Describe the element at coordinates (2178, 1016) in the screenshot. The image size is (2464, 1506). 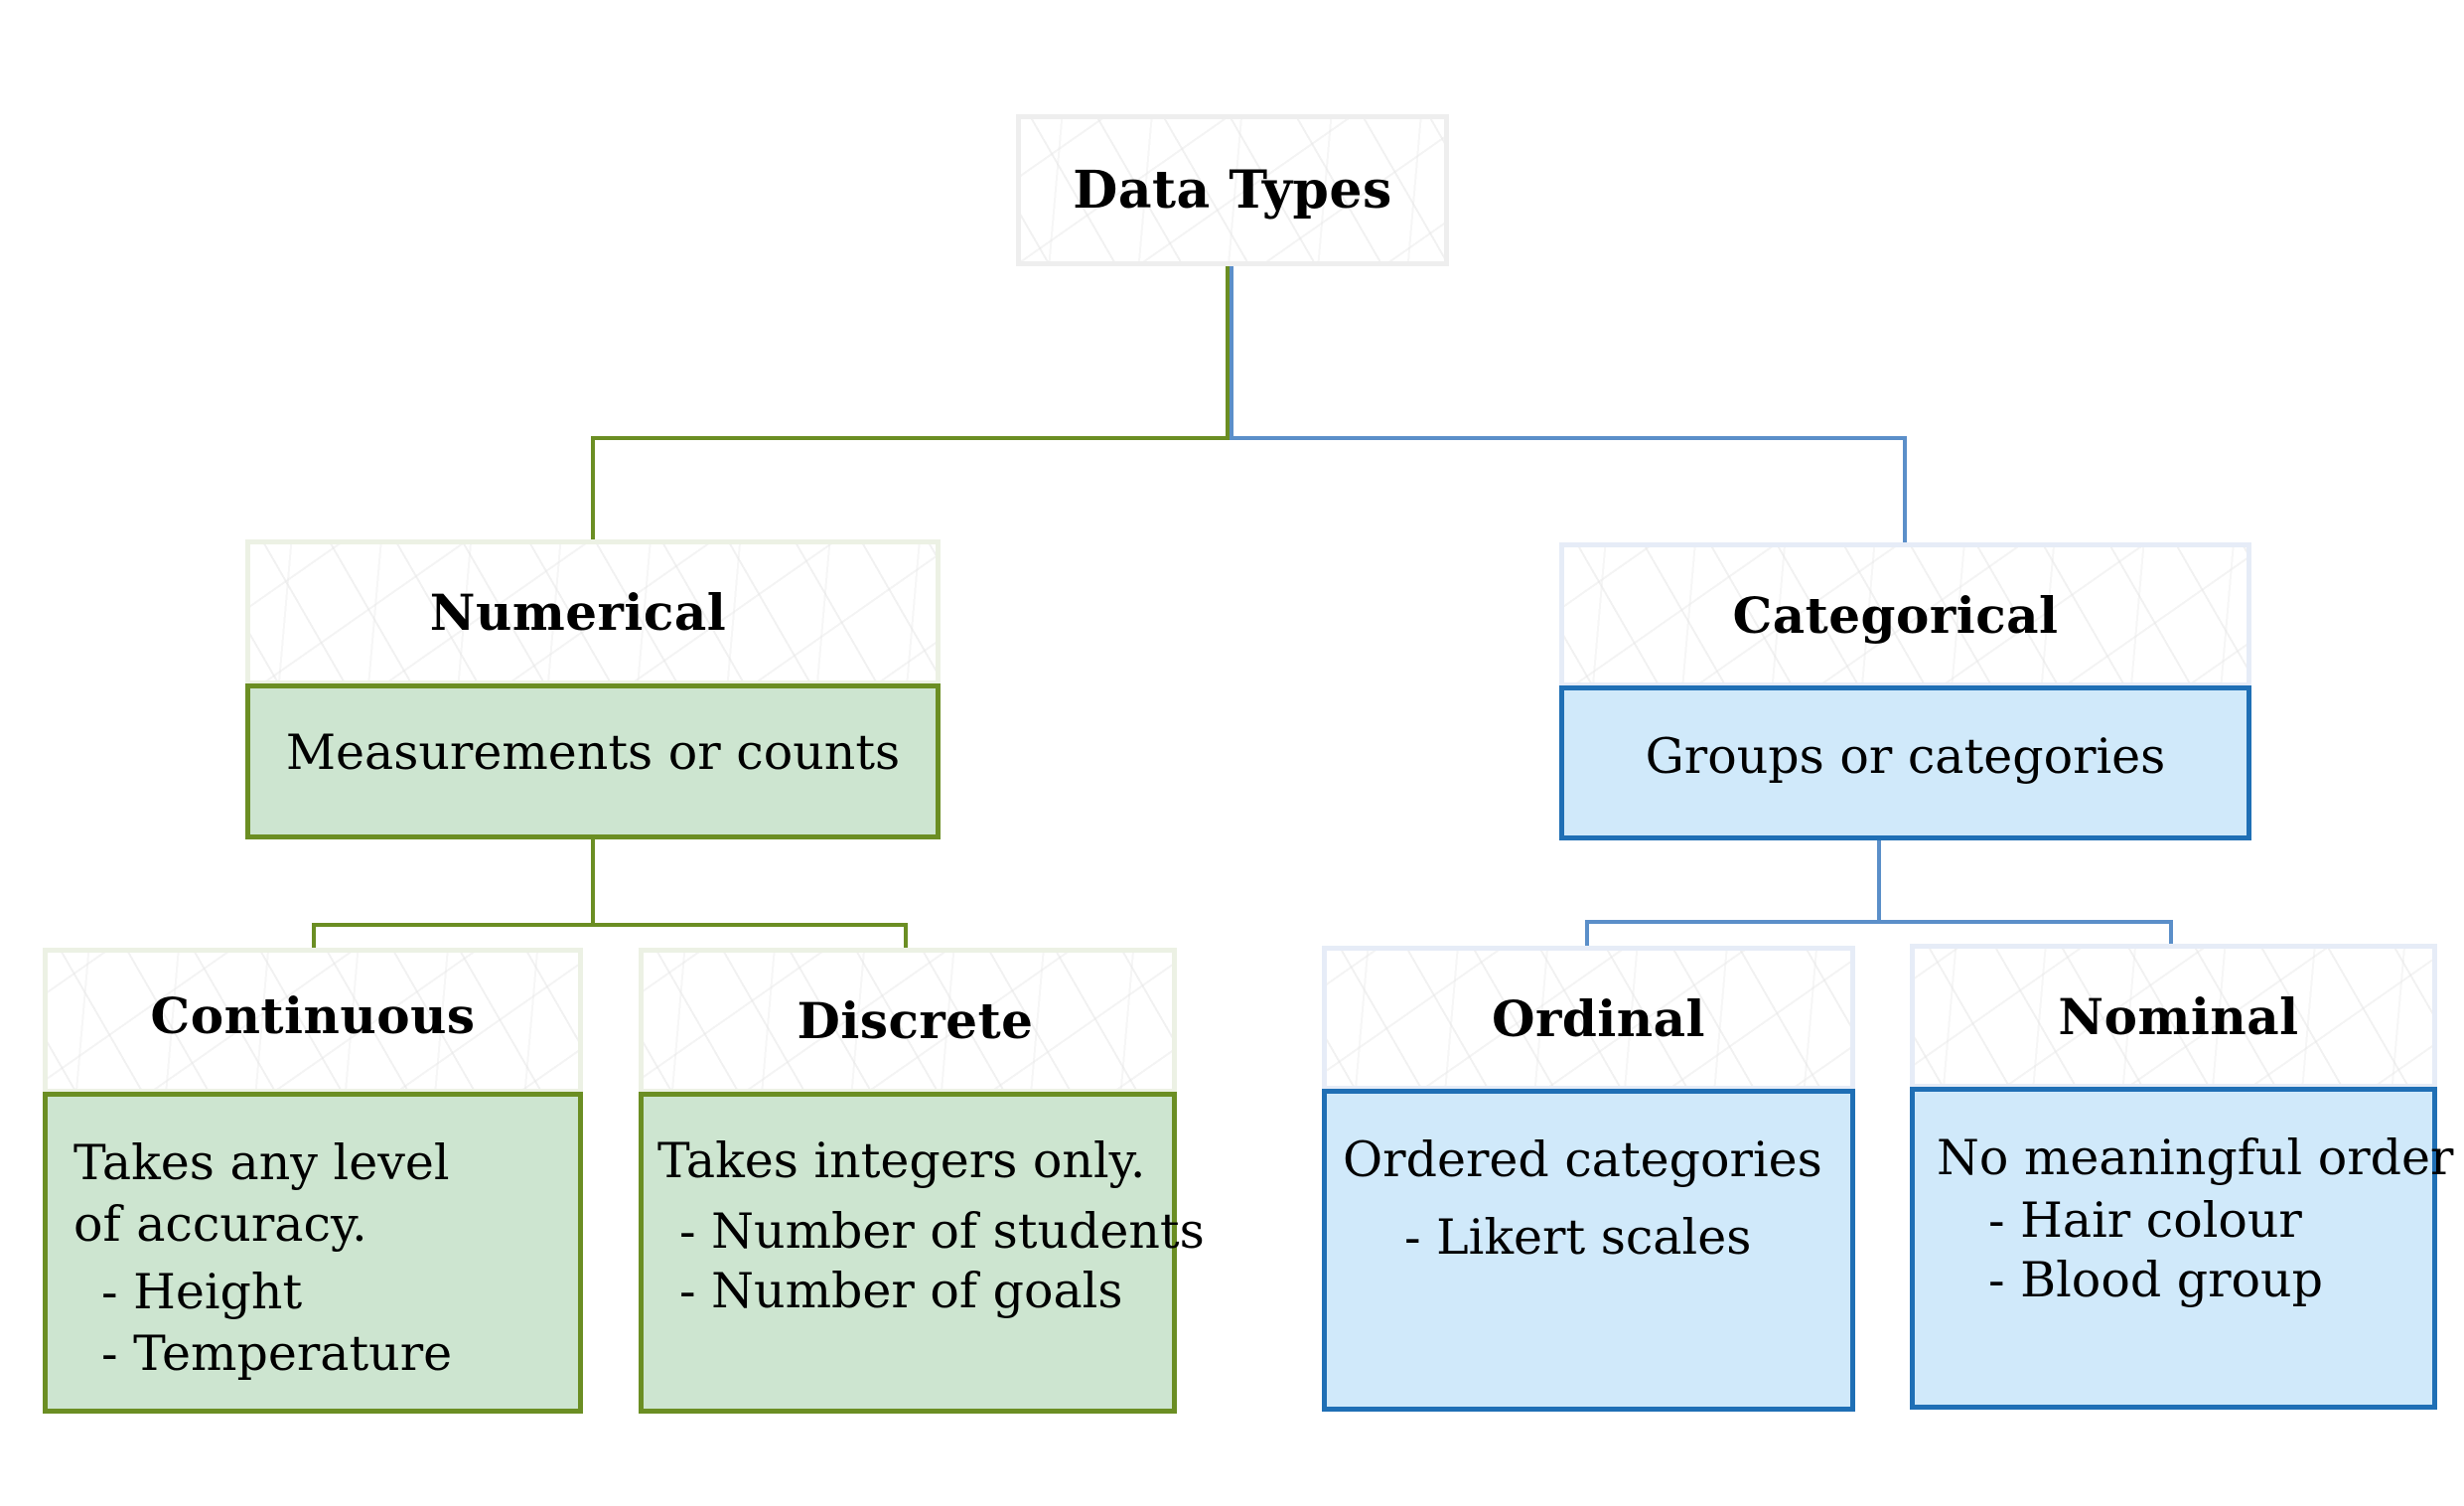
I see `node-nominal-title: Nominal` at that location.